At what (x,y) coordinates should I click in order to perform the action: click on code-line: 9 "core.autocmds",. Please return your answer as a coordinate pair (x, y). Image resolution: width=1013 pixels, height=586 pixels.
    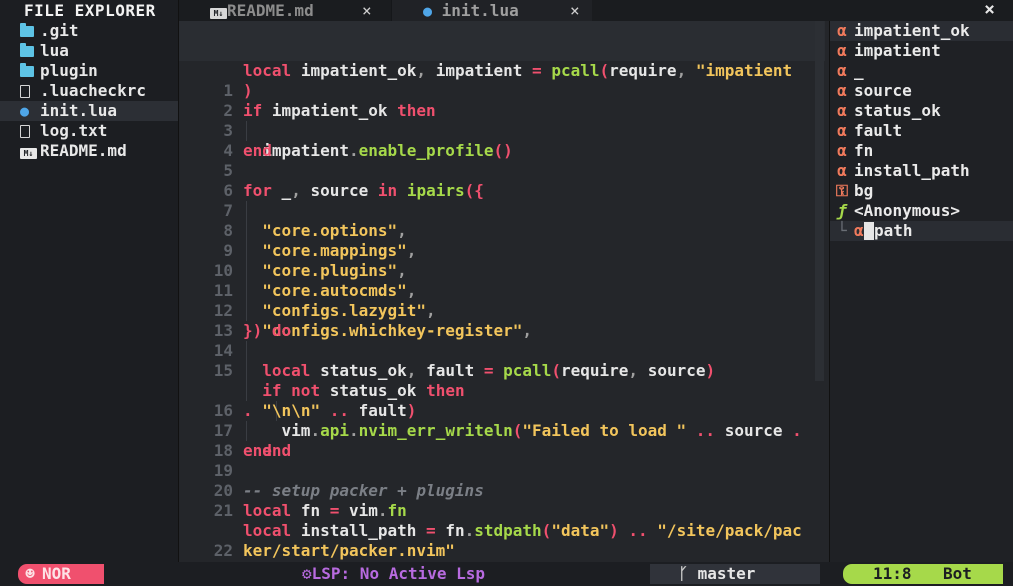
    Looking at the image, I should click on (502, 260).